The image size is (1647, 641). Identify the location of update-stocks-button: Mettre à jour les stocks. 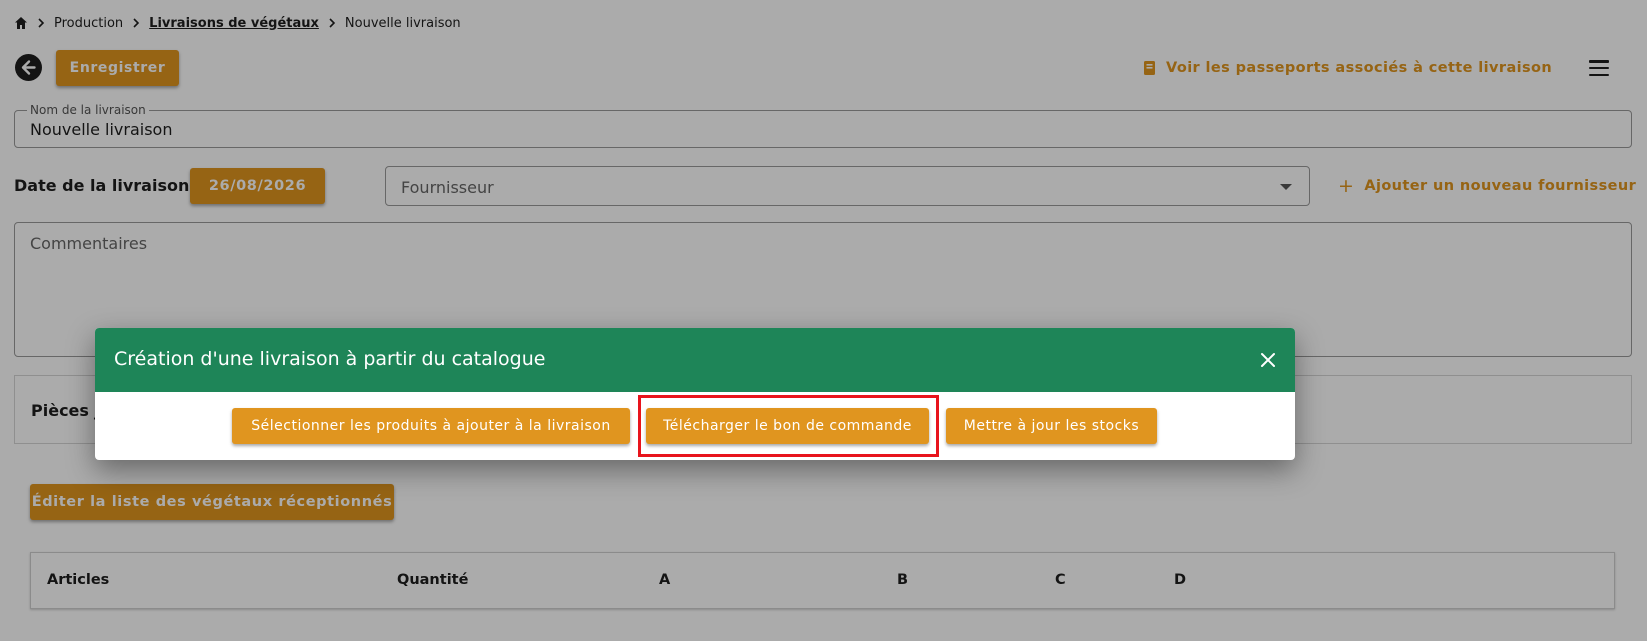
(1051, 426).